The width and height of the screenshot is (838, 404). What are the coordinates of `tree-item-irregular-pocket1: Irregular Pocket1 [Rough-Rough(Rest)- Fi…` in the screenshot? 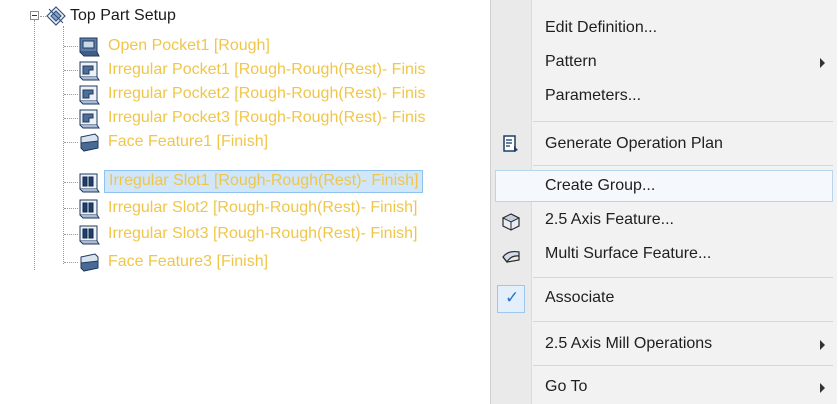 It's located at (243, 70).